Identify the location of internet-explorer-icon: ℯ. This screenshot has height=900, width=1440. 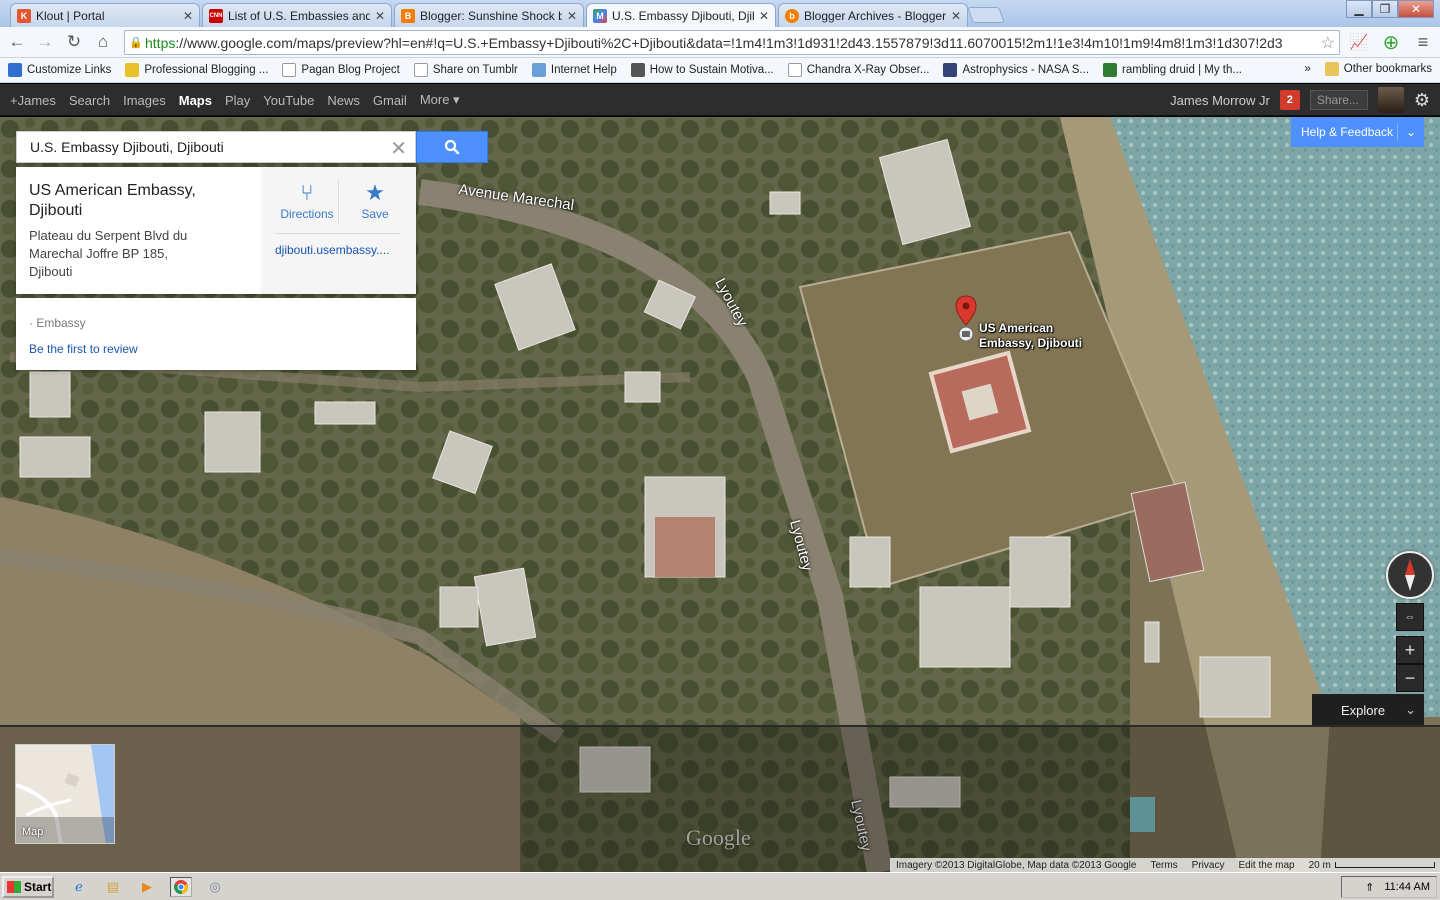
(79, 887).